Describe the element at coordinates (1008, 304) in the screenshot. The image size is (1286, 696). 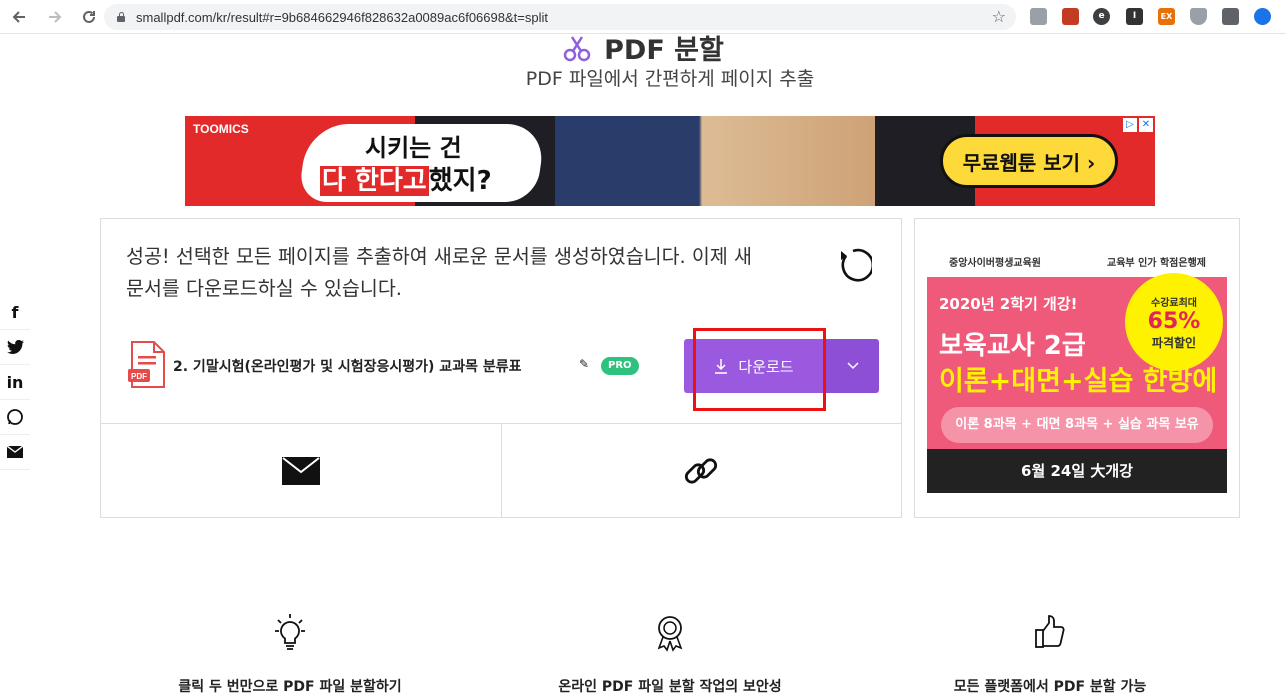
I see `side-ad-semester: 2020년 2학기 개강!` at that location.